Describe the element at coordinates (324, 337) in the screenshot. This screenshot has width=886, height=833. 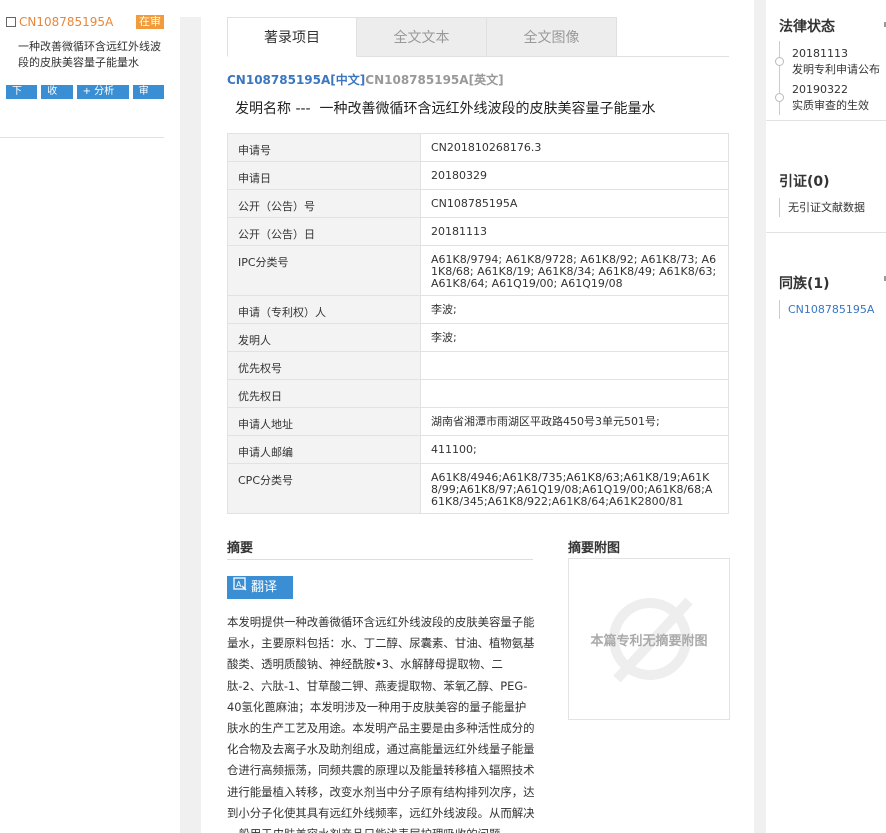
I see `field-label: 发明人` at that location.